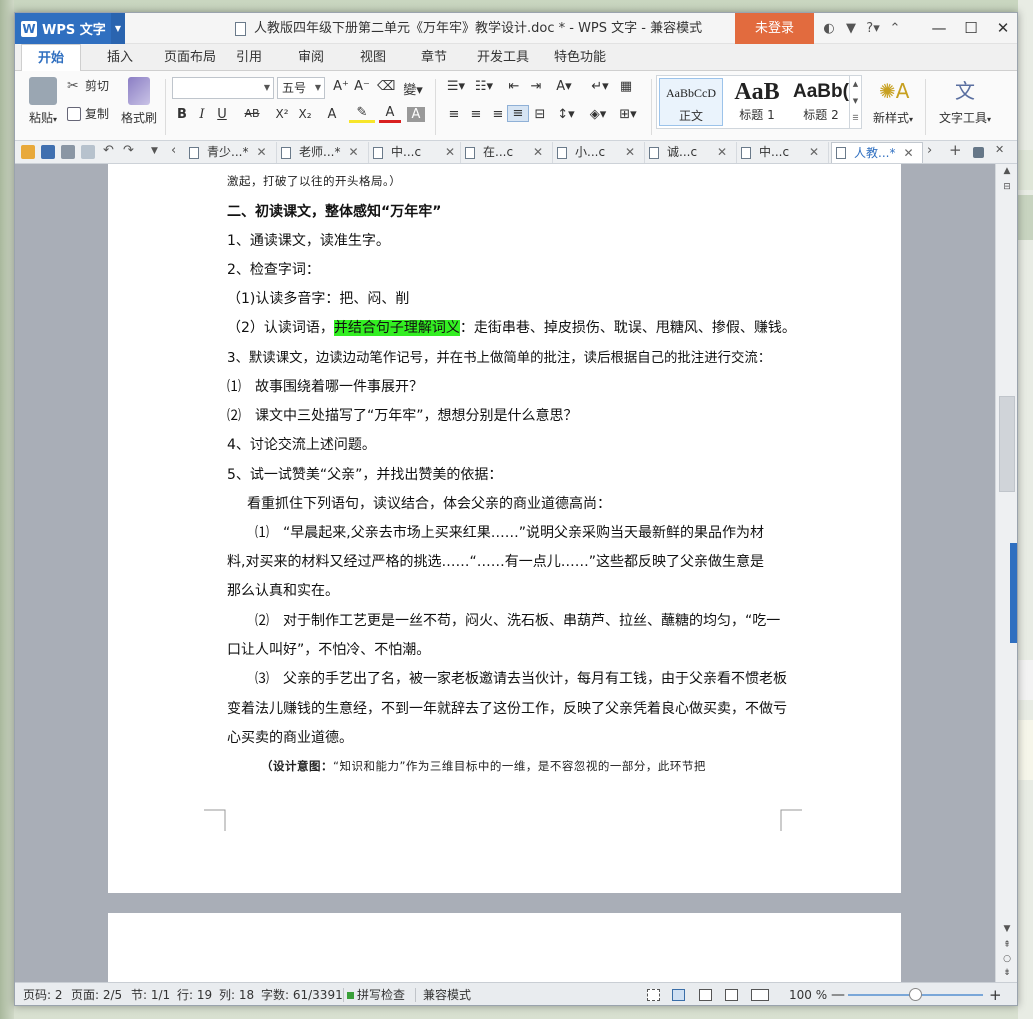 The image size is (1033, 1019). What do you see at coordinates (774, 28) in the screenshot?
I see `login-button: 未登录` at bounding box center [774, 28].